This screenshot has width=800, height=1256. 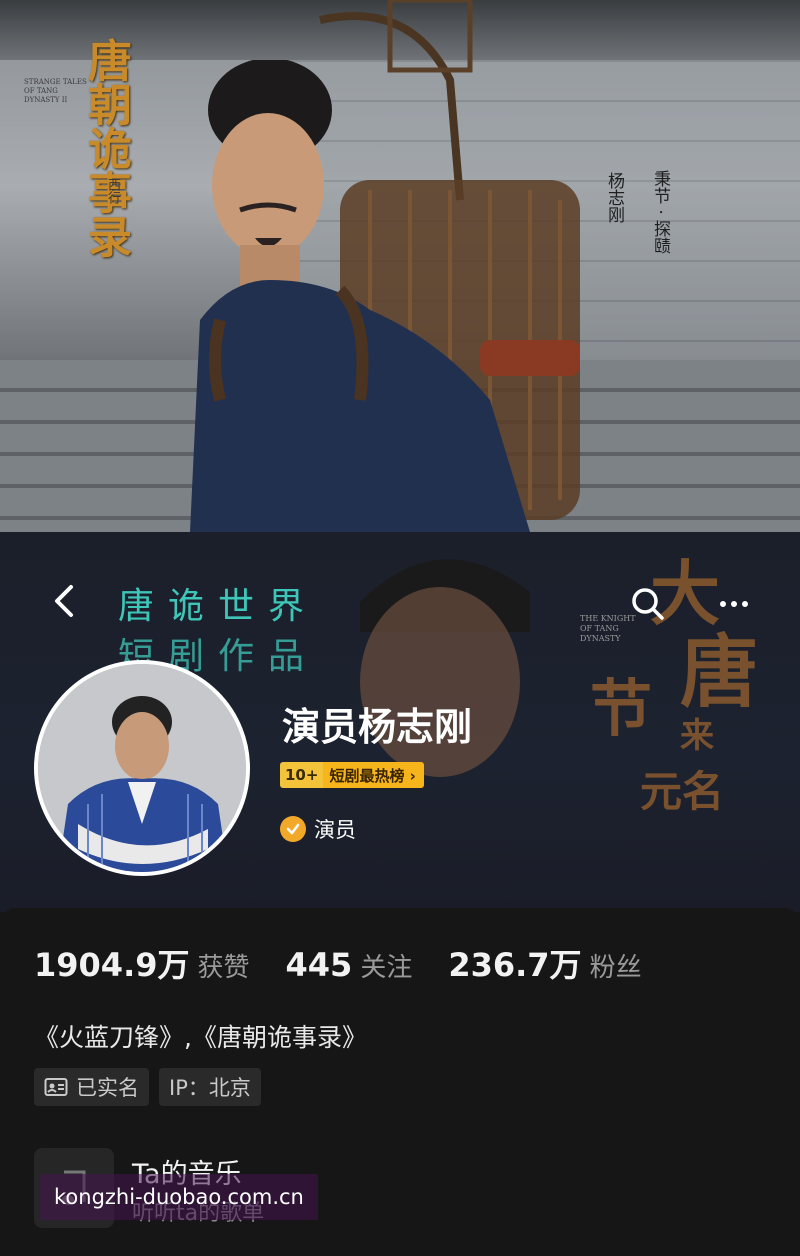 I want to click on stat-value: 445, so click(x=319, y=965).